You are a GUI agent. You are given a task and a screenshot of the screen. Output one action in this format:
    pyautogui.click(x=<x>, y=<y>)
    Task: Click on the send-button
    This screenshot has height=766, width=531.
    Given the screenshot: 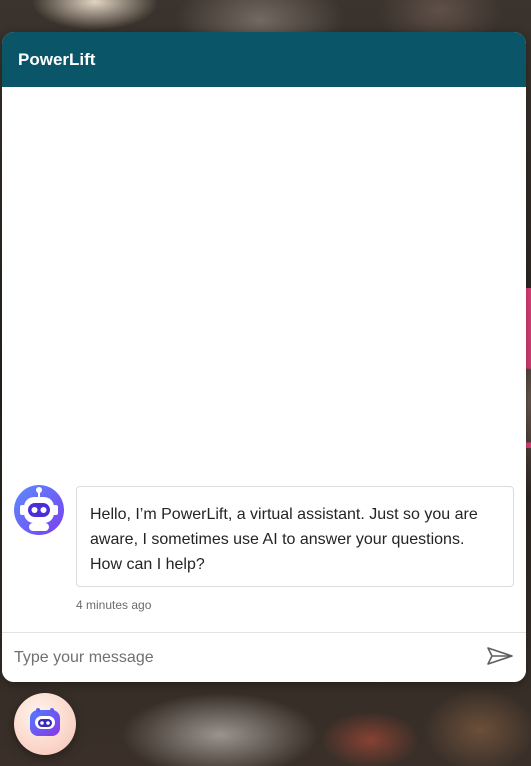 What is the action you would take?
    pyautogui.click(x=500, y=658)
    